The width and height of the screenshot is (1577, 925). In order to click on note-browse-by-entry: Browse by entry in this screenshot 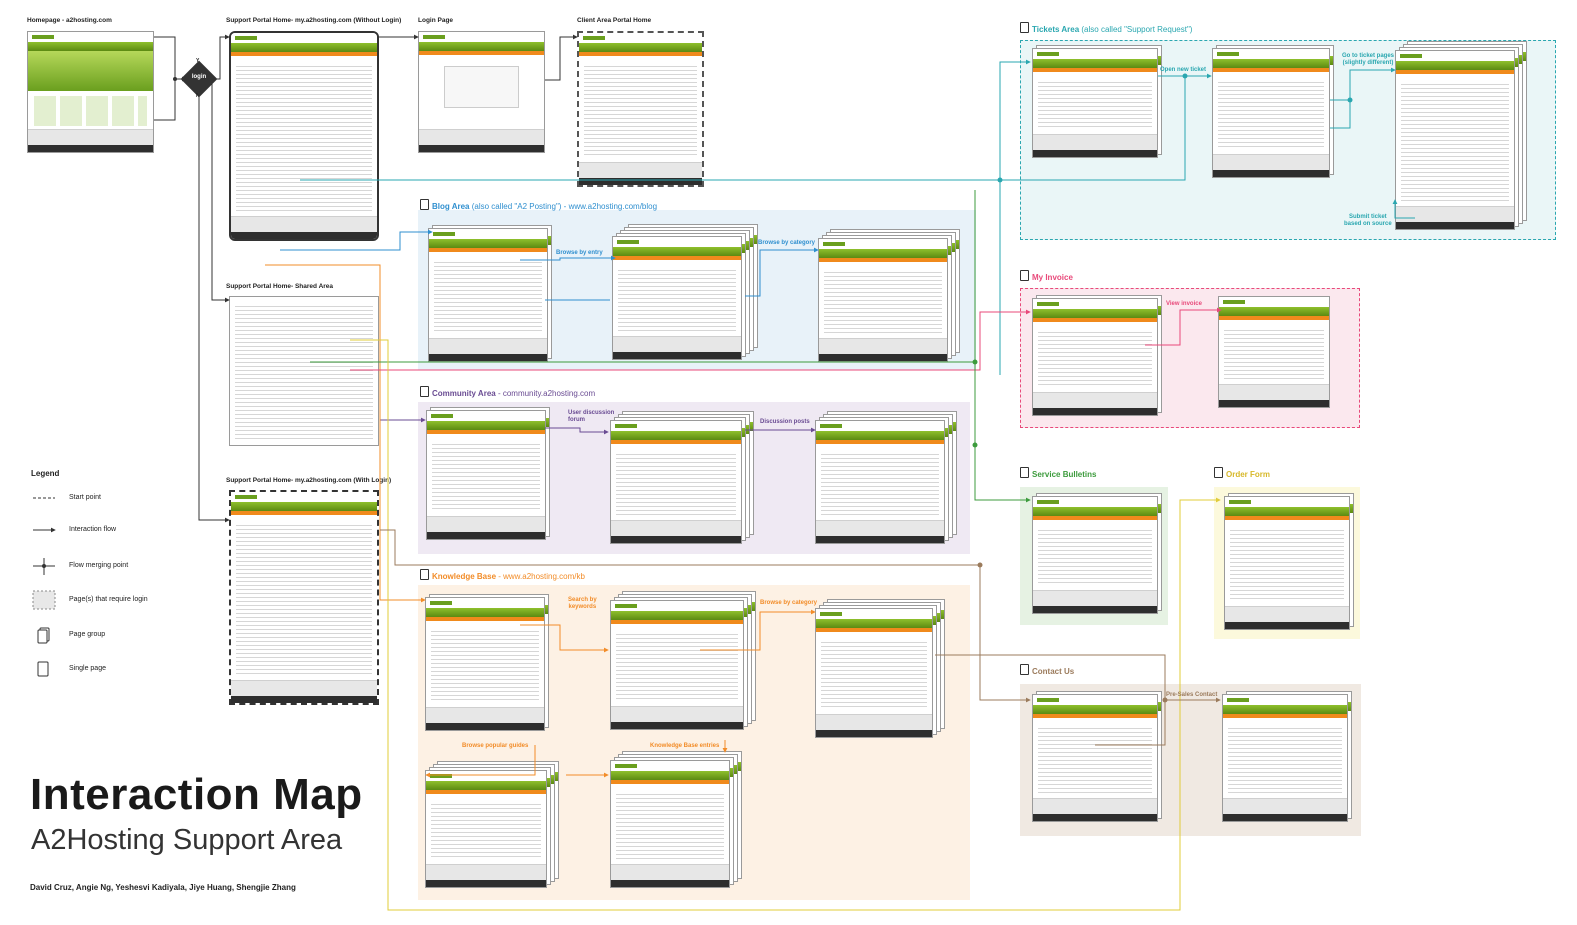, I will do `click(579, 253)`.